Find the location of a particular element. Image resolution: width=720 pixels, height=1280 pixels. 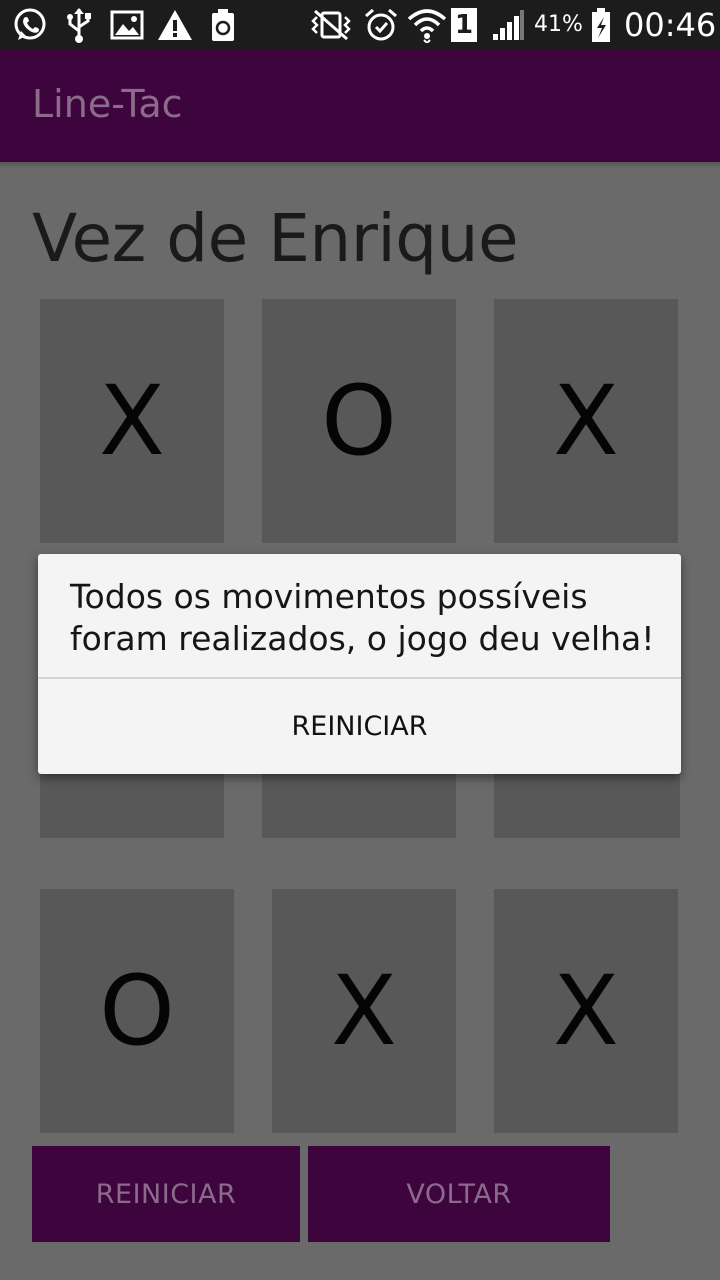

board-cell-3-1: O is located at coordinates (137, 1011).